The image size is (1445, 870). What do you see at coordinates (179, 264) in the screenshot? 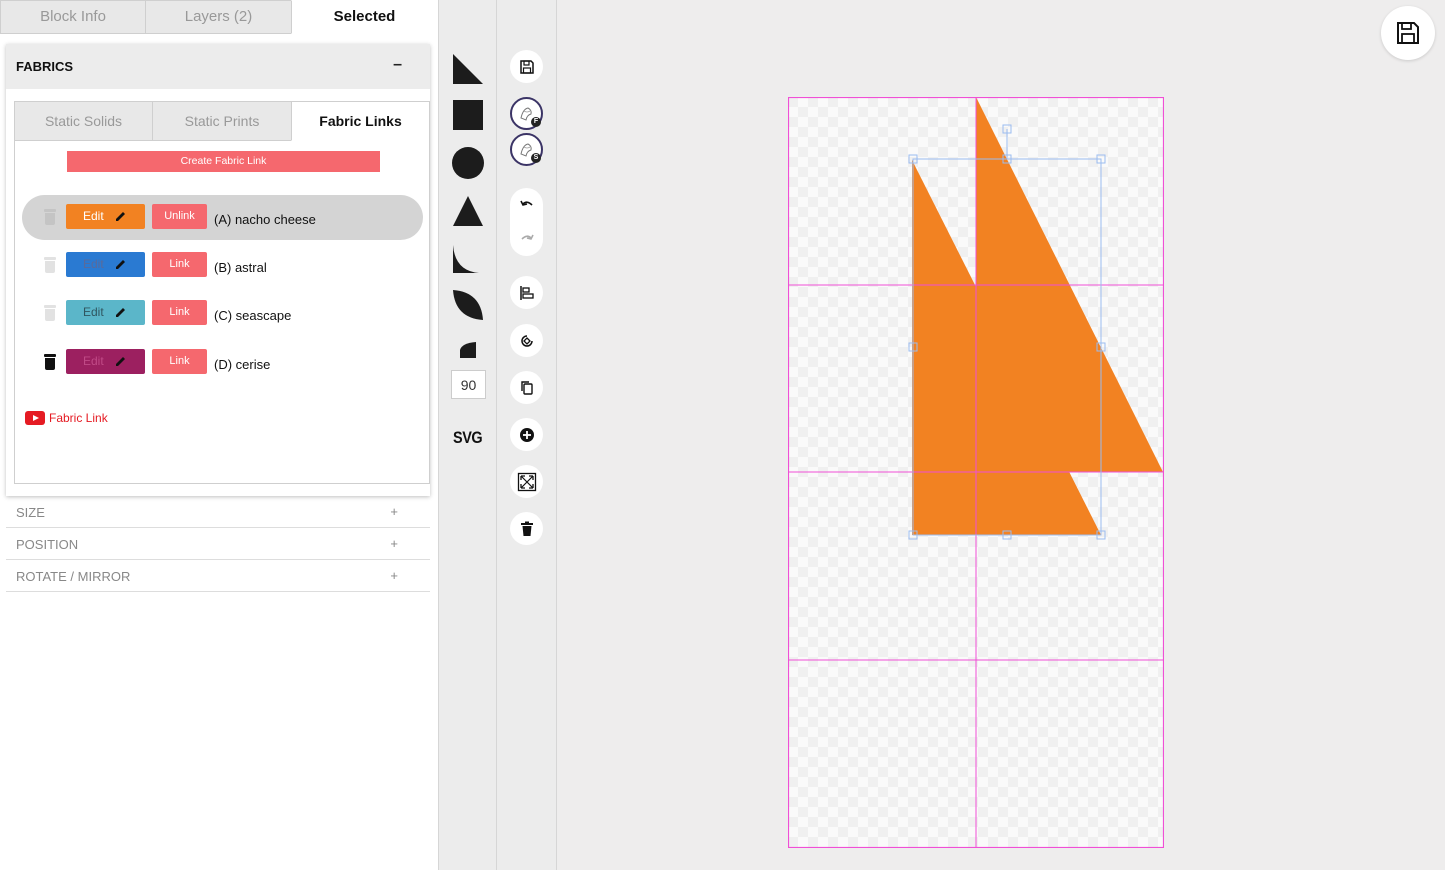
I see `link-fabric-b-button: Link` at bounding box center [179, 264].